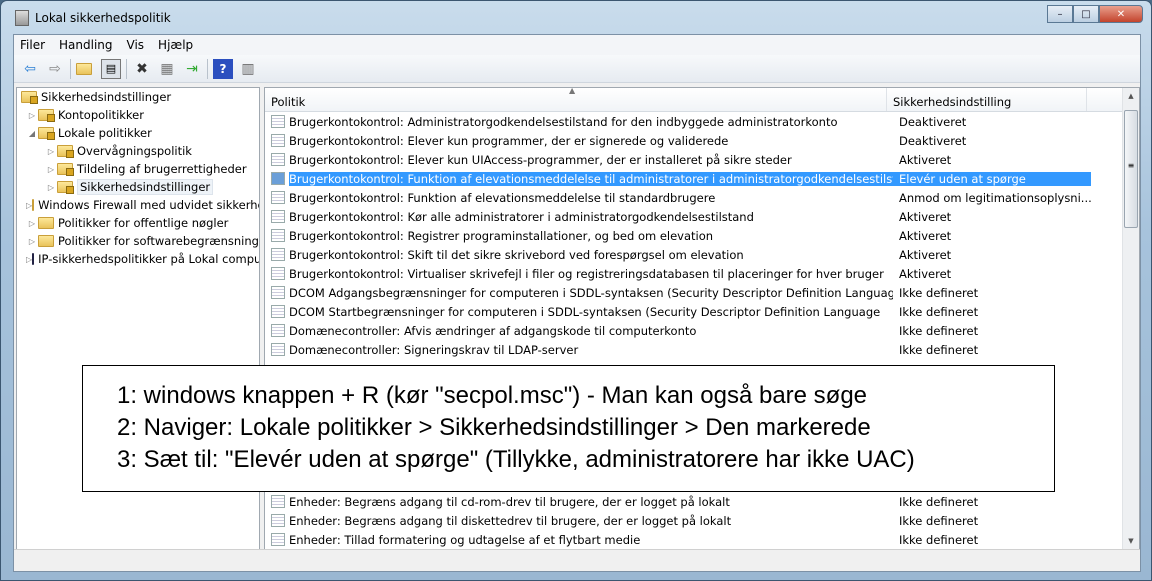  What do you see at coordinates (86, 69) in the screenshot?
I see `up-folder-icon` at bounding box center [86, 69].